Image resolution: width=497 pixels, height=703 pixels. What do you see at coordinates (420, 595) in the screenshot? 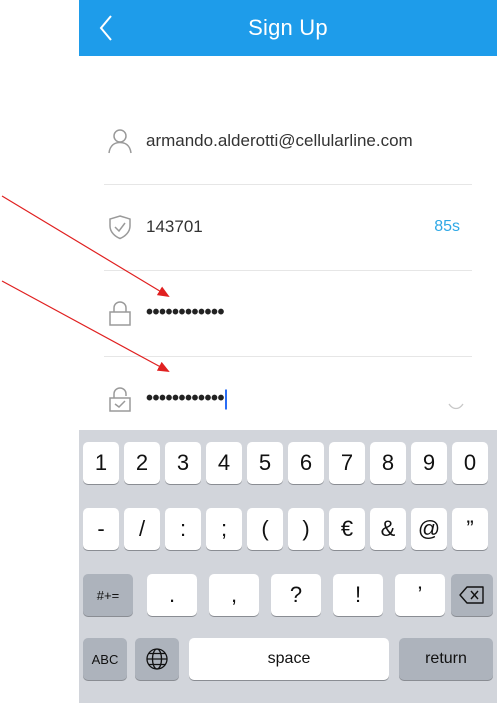
I see `key-apostrophe: ’` at bounding box center [420, 595].